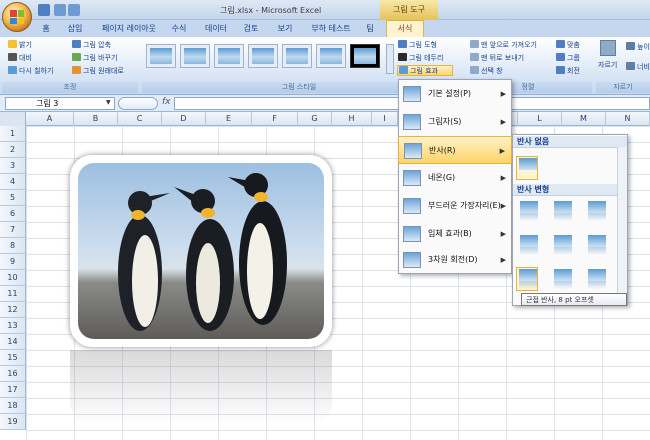 Image resolution: width=650 pixels, height=440 pixels. Describe the element at coordinates (30, 71) in the screenshot. I see `recolor-button: 다시 칠하기` at that location.